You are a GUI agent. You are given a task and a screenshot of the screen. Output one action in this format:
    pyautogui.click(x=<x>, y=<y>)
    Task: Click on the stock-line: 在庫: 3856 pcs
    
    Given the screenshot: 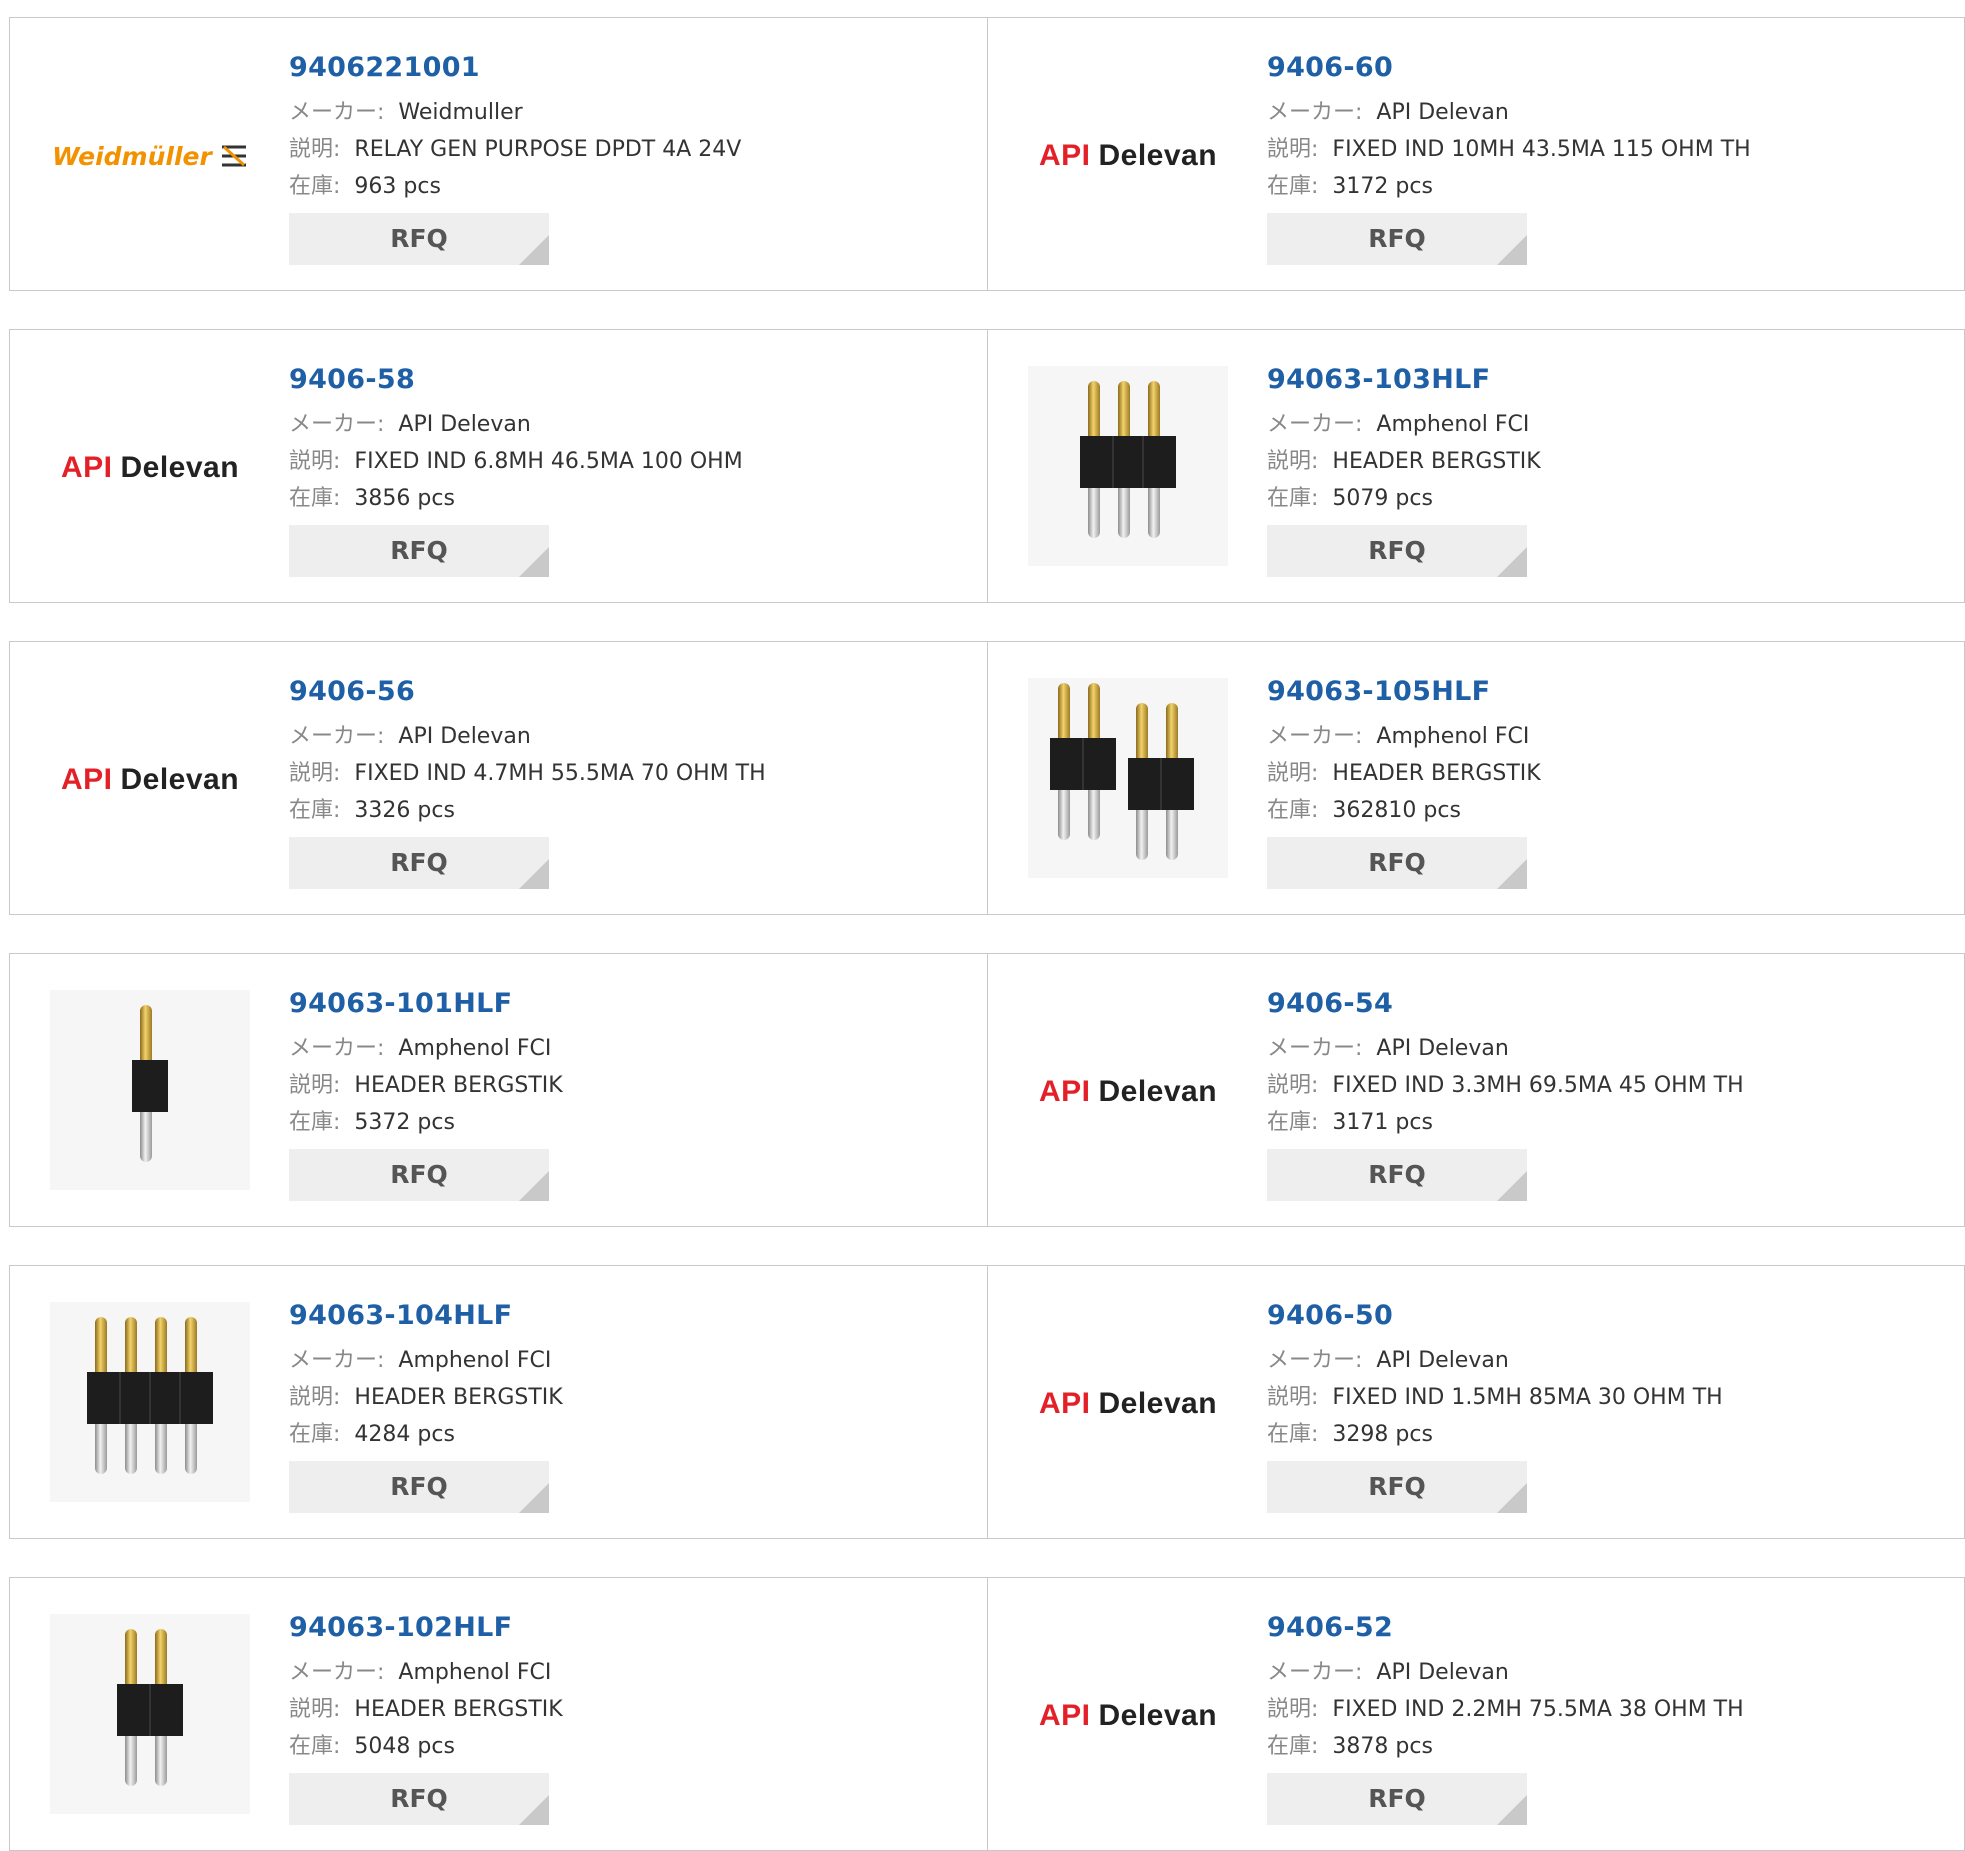 What is the action you would take?
    pyautogui.click(x=516, y=498)
    